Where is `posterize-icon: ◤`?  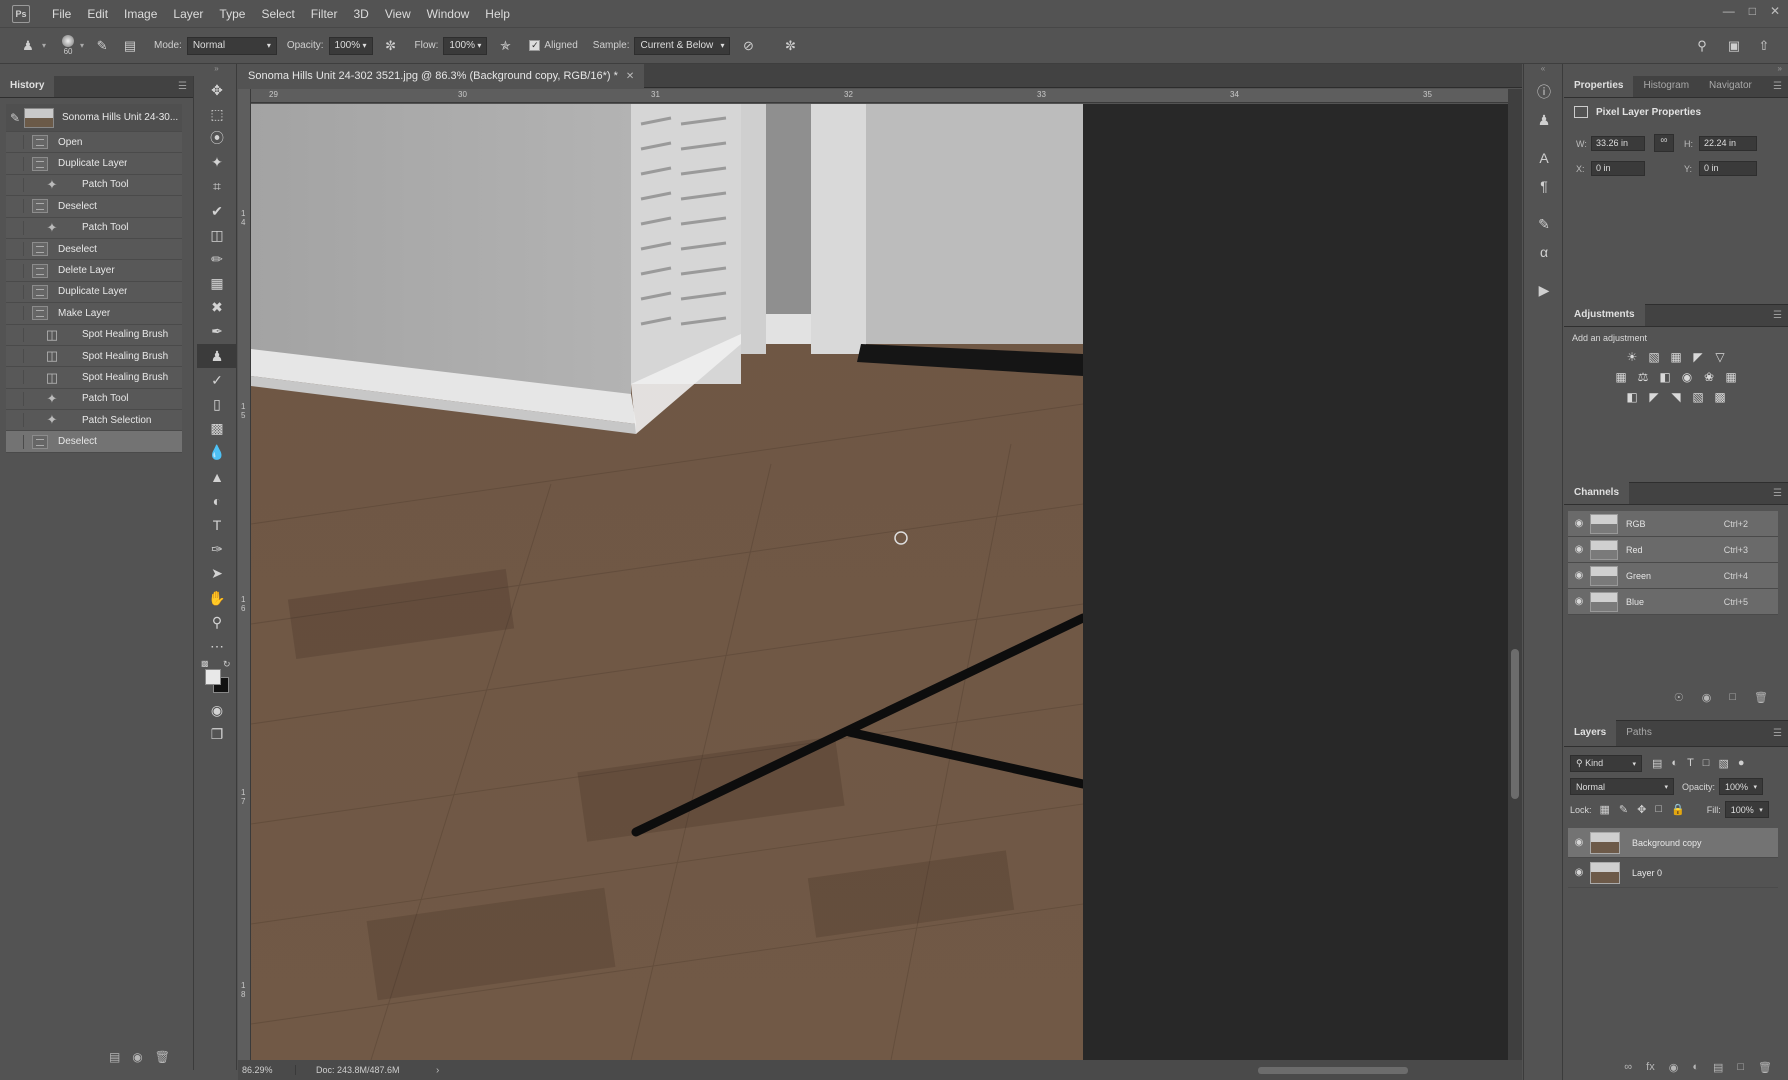 posterize-icon: ◤ is located at coordinates (1654, 397).